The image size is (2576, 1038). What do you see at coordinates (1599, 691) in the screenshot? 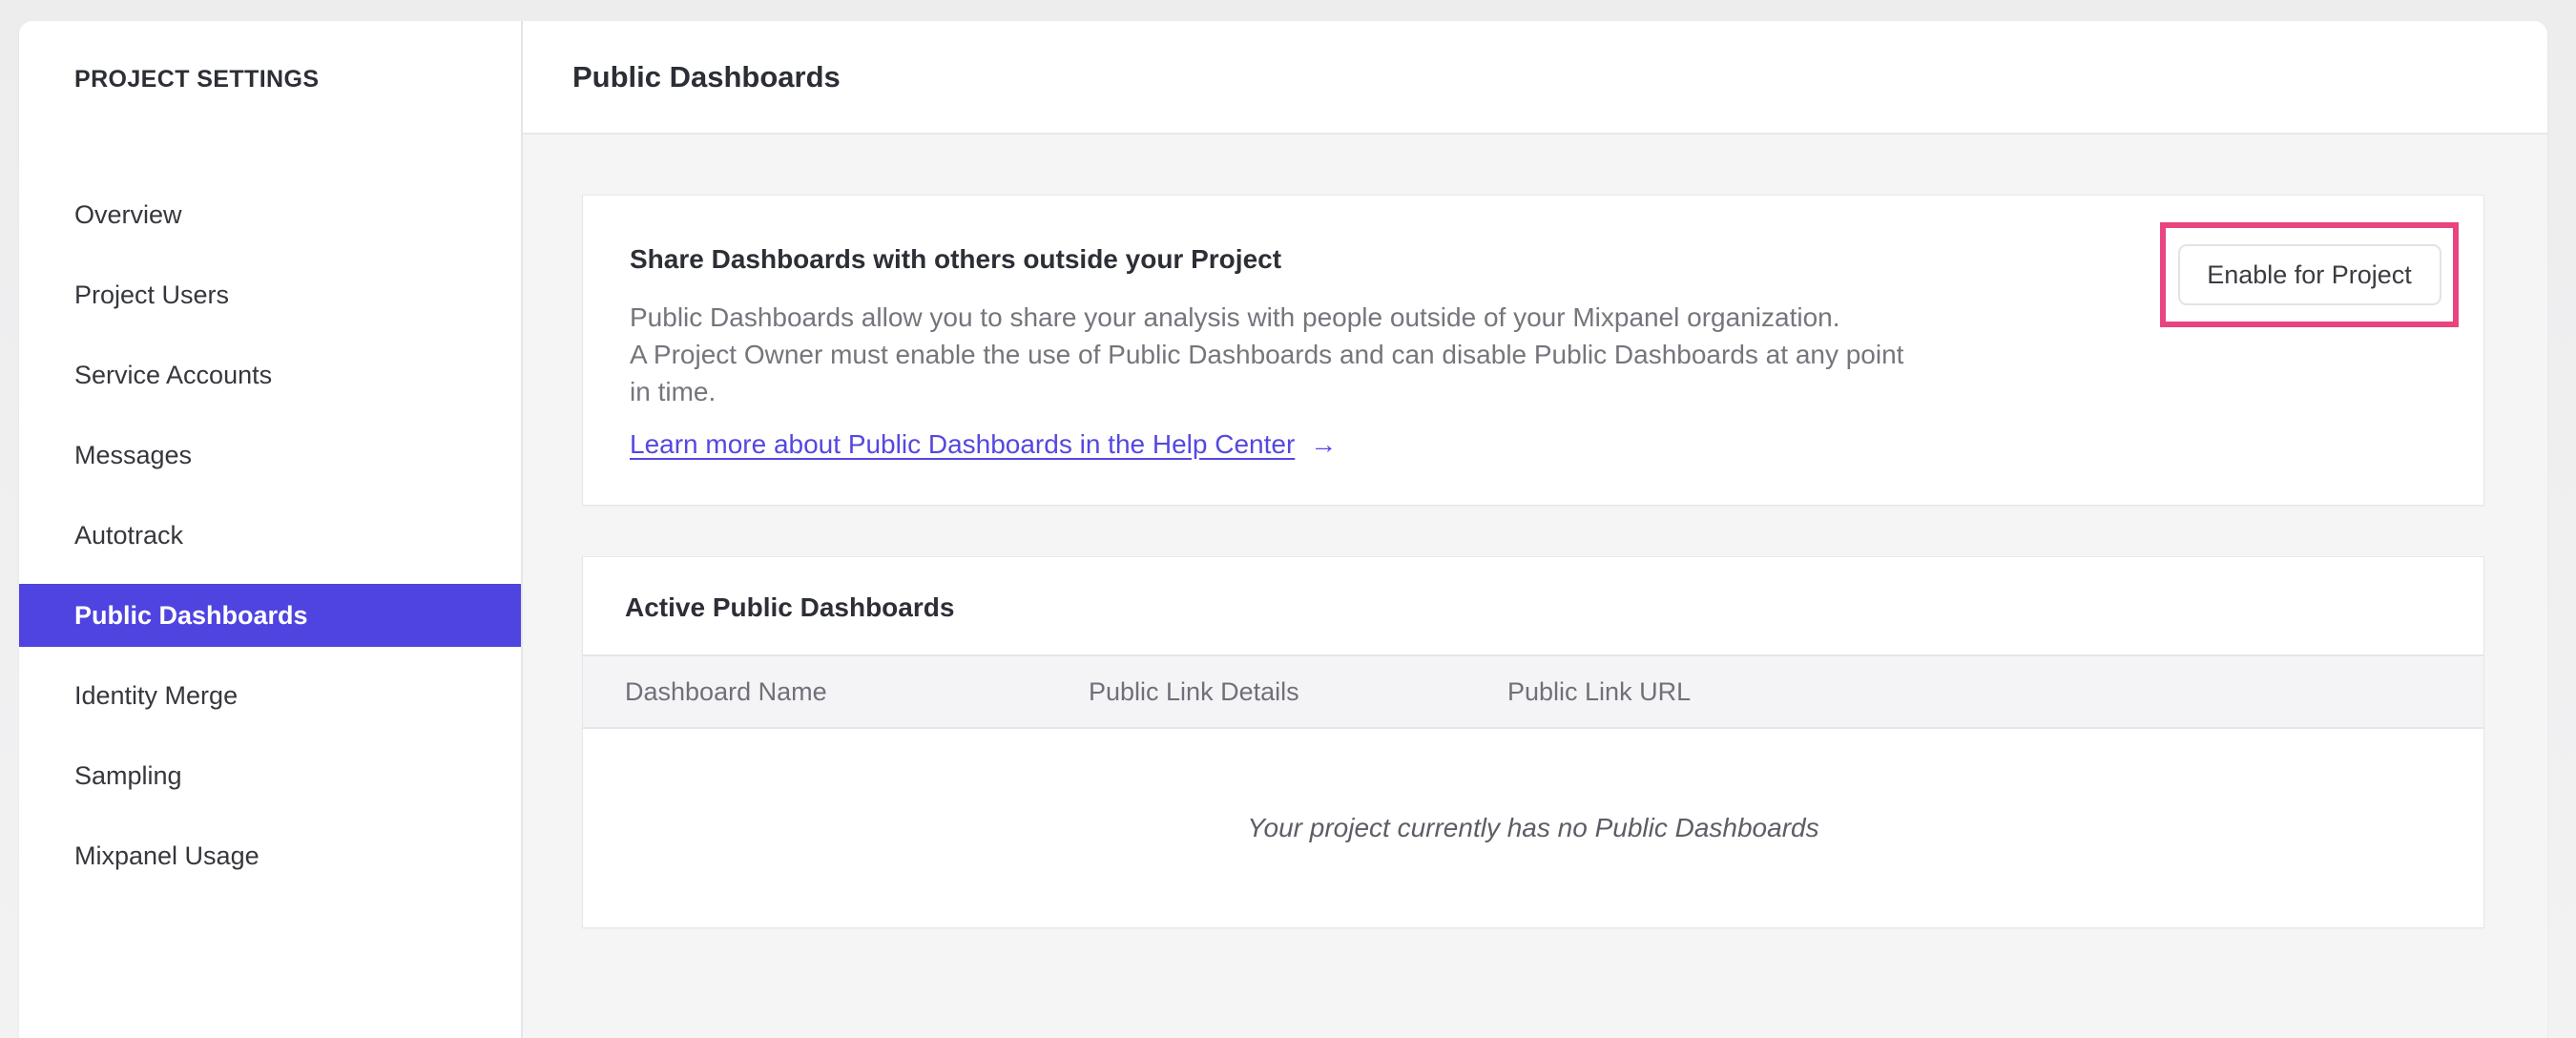
I see `column-header-public-link-url: Public Link URL` at bounding box center [1599, 691].